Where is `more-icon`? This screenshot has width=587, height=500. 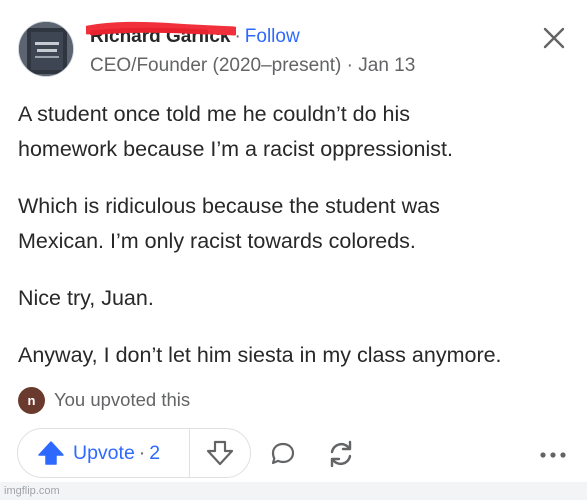
more-icon is located at coordinates (553, 455).